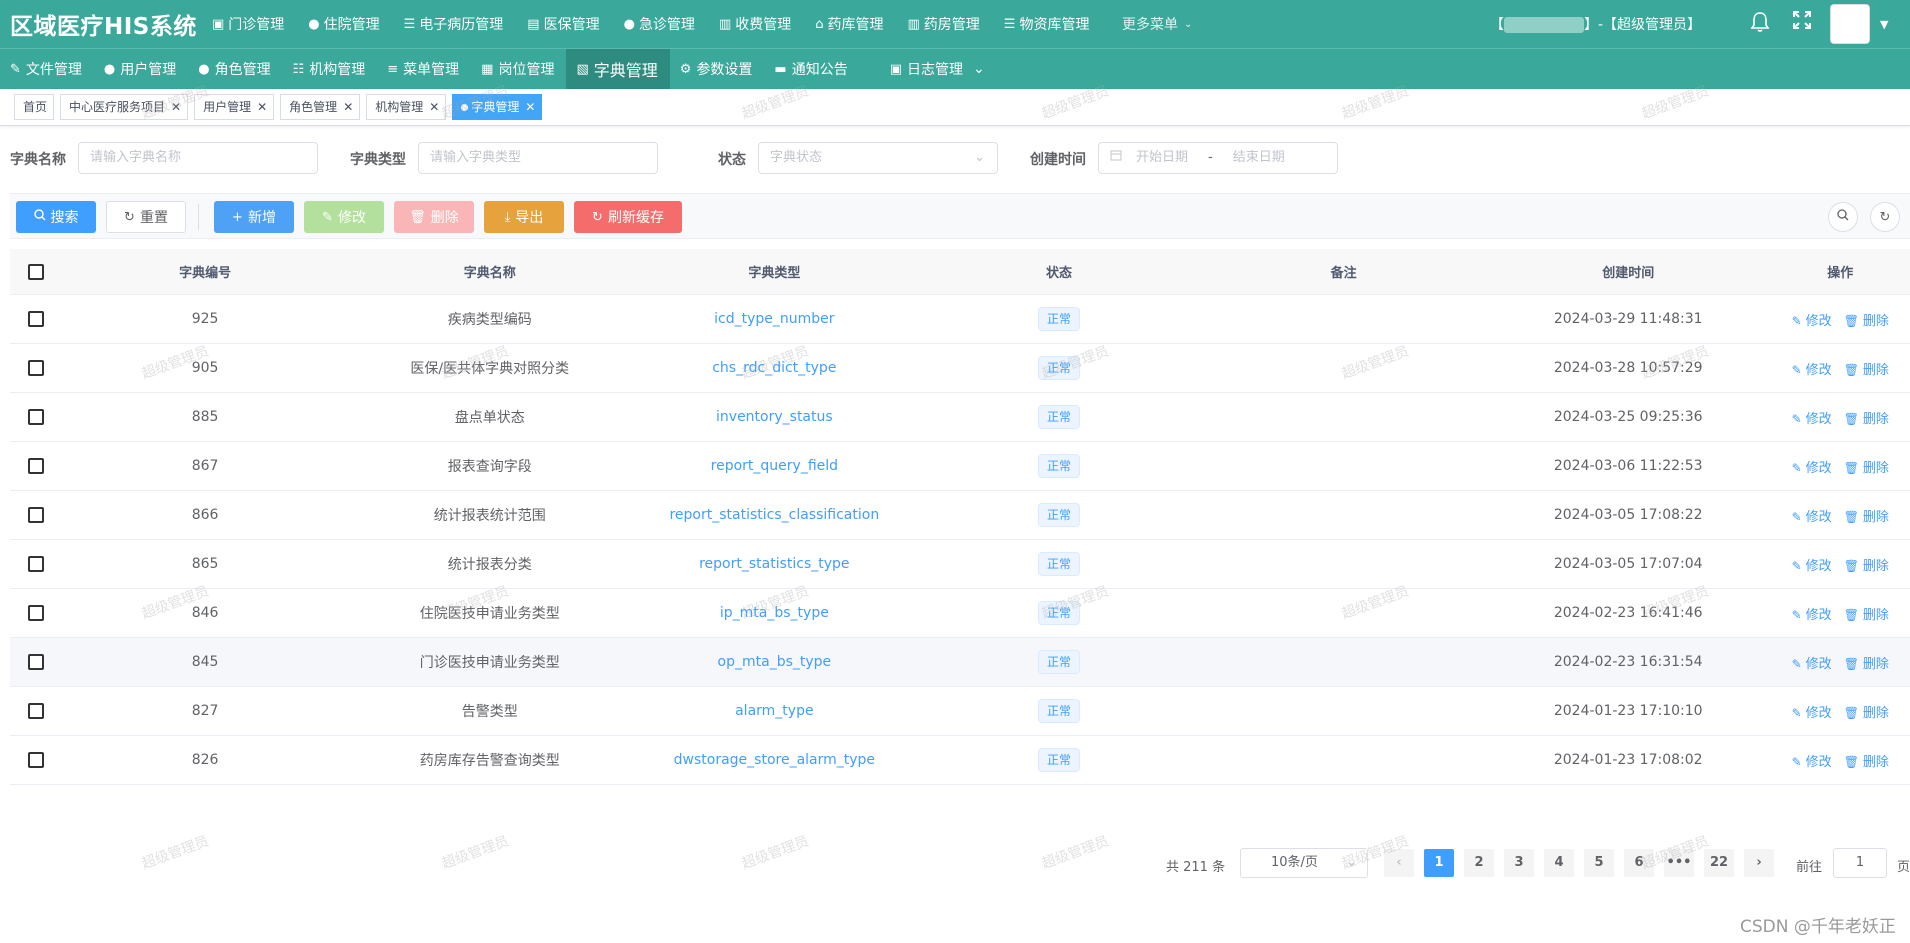  I want to click on next-page-button: ›, so click(1759, 863).